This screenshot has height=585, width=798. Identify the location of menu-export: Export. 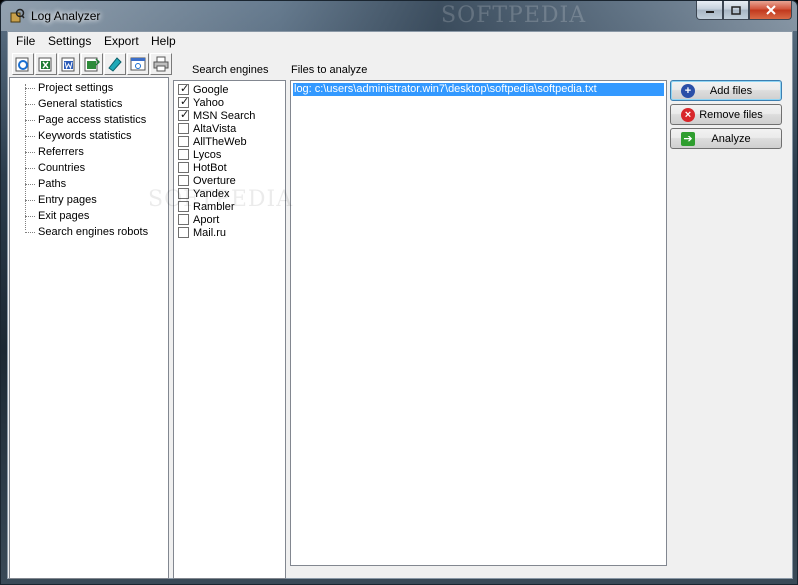
(121, 41).